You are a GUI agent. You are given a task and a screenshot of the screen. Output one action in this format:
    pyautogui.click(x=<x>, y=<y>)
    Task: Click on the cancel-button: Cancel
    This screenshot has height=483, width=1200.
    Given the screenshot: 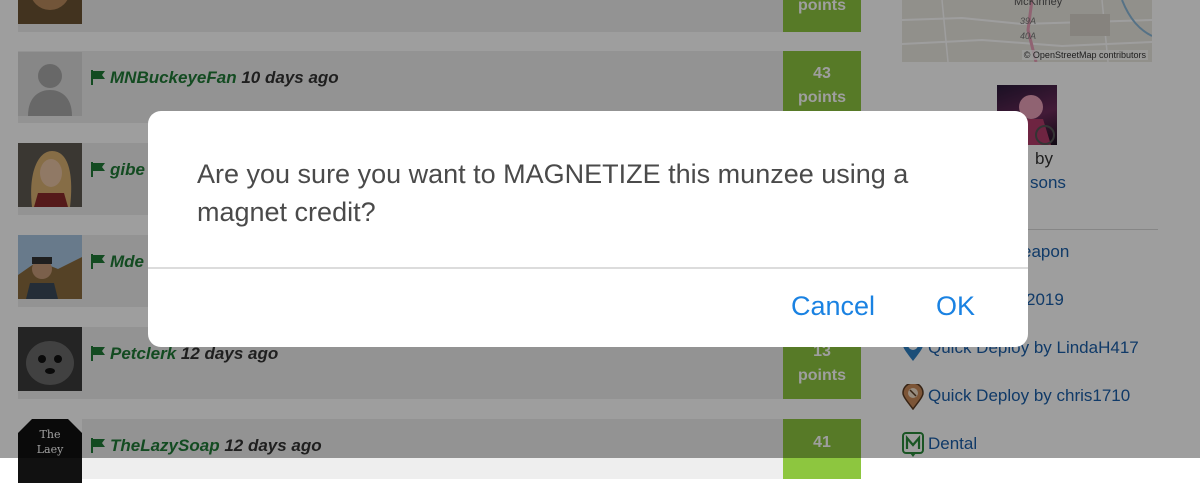 What is the action you would take?
    pyautogui.click(x=833, y=306)
    